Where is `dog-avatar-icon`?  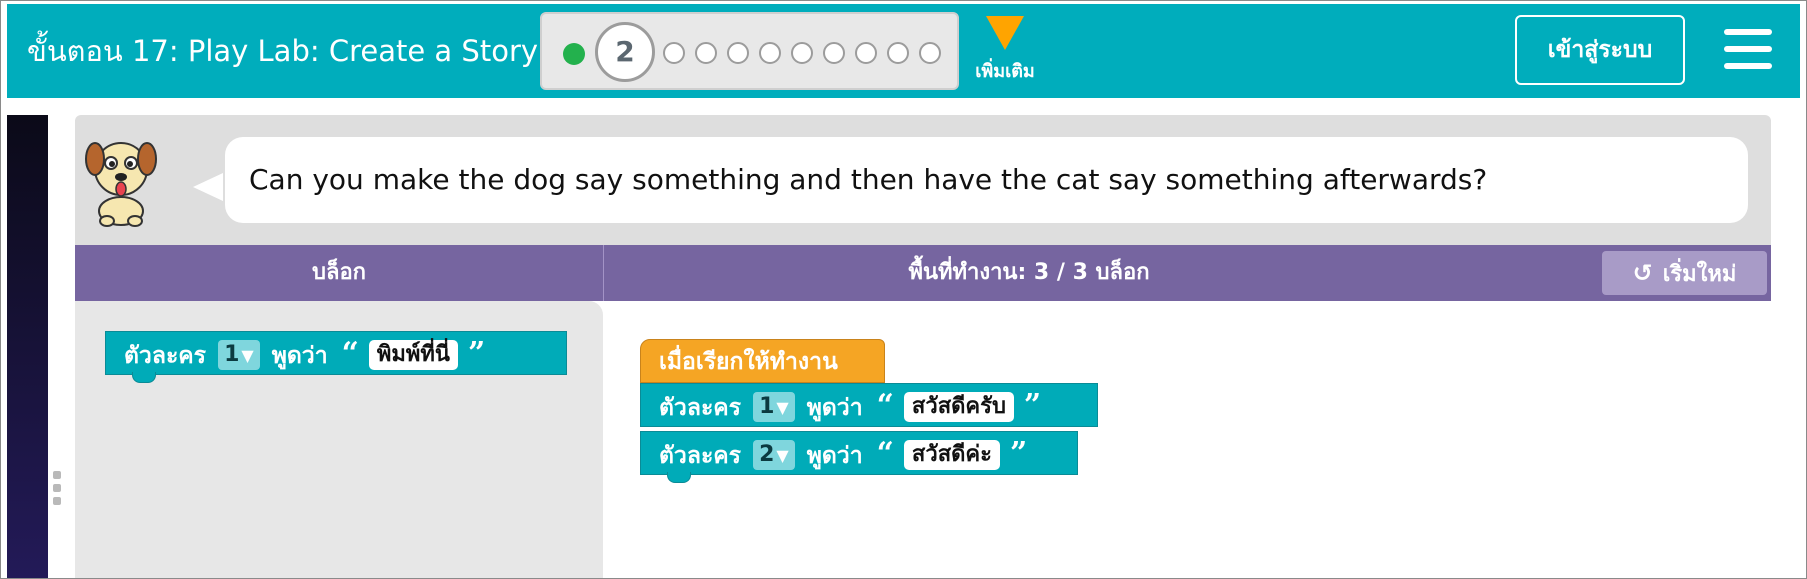
dog-avatar-icon is located at coordinates (121, 184).